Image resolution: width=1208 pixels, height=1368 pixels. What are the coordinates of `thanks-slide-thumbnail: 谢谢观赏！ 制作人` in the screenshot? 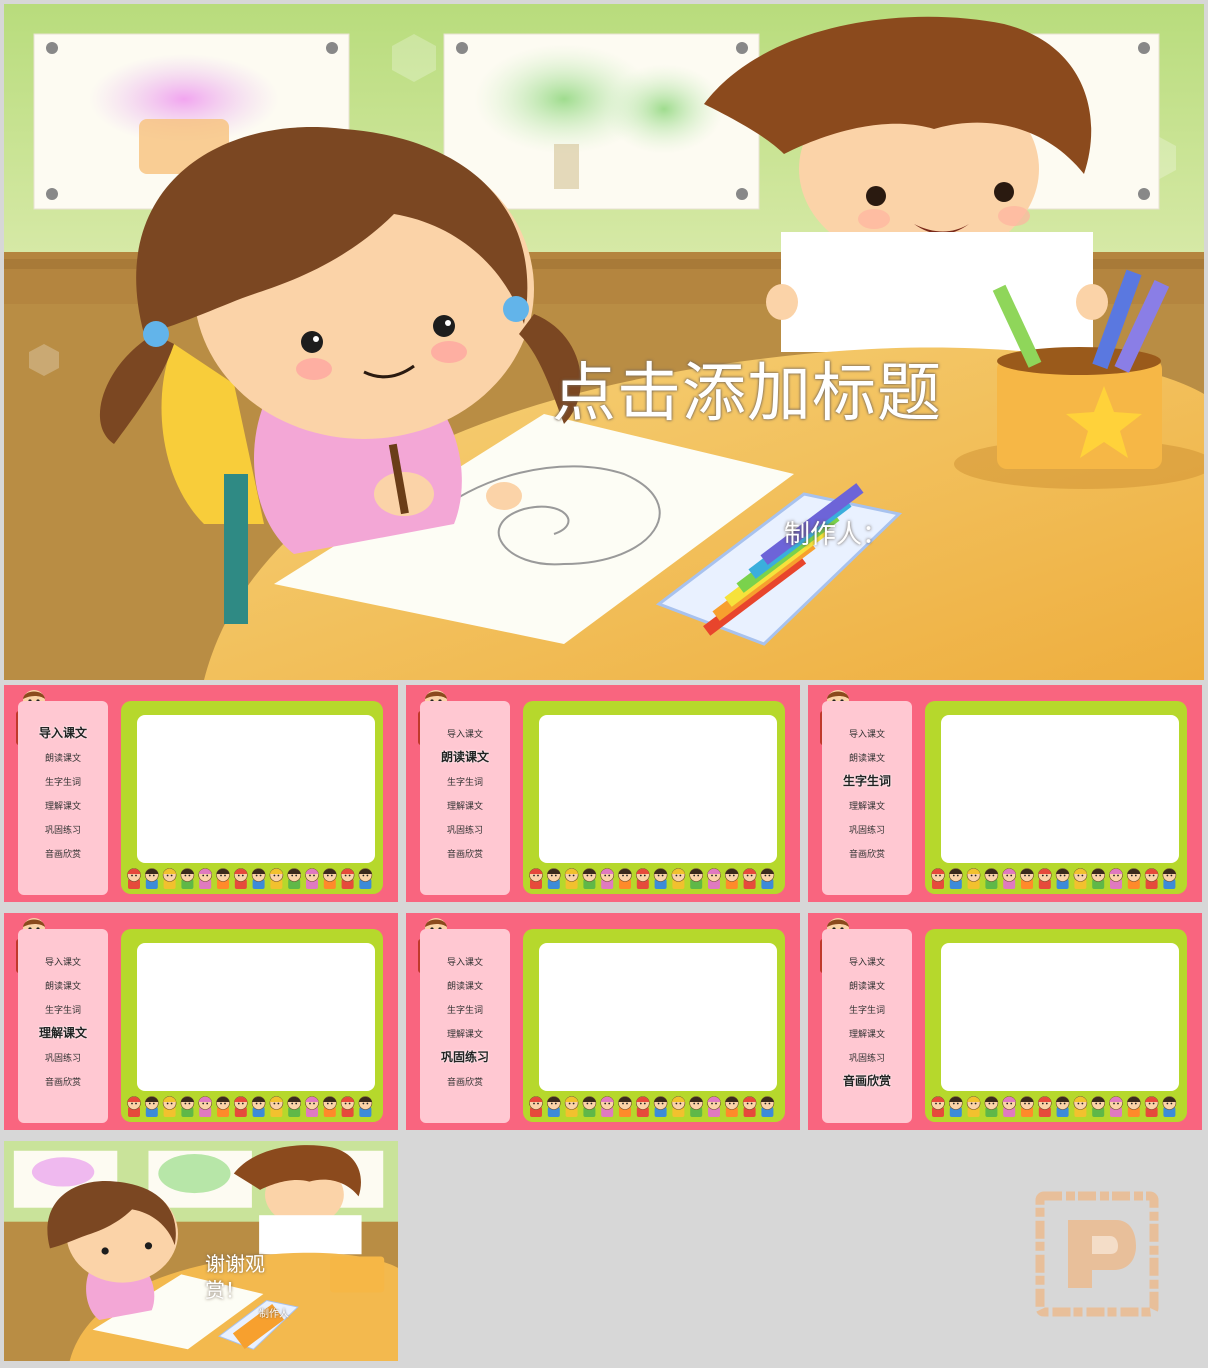 It's located at (201, 1251).